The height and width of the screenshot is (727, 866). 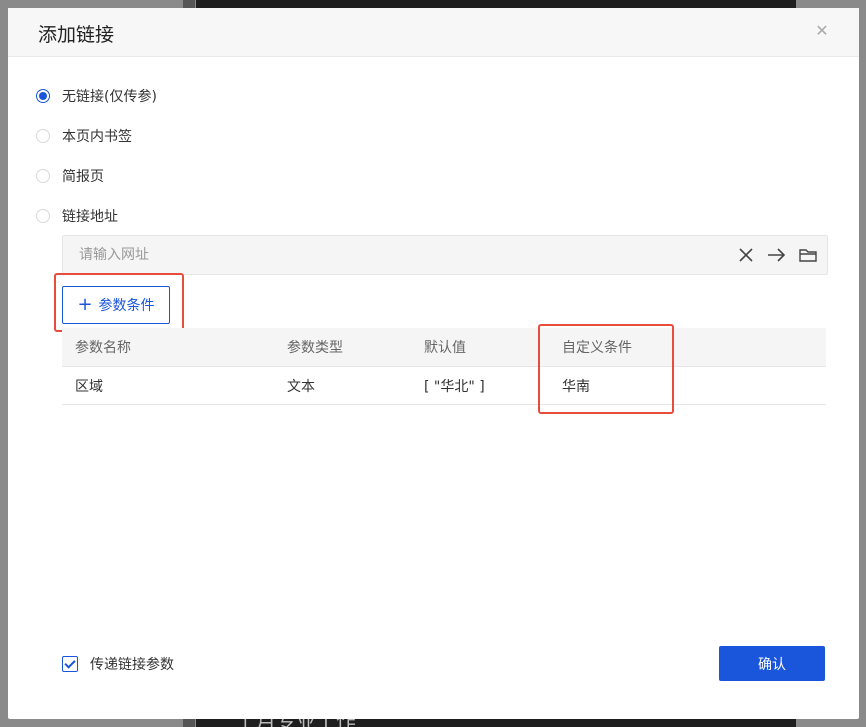 What do you see at coordinates (97, 137) in the screenshot?
I see `radio-label: 本页内书签` at bounding box center [97, 137].